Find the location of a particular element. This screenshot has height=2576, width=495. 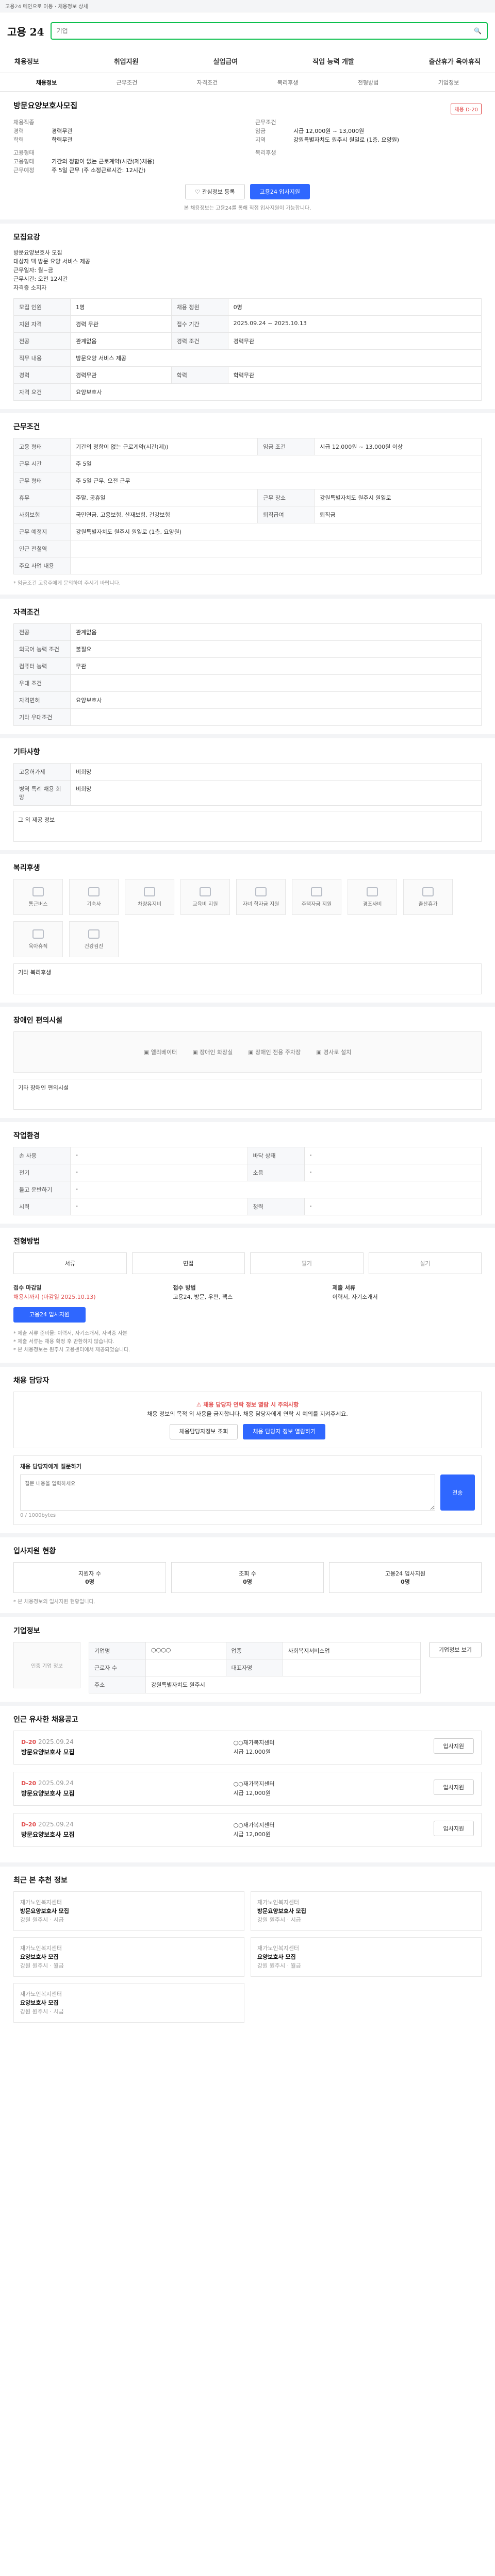

date: 2025.09.24 is located at coordinates (56, 1824).